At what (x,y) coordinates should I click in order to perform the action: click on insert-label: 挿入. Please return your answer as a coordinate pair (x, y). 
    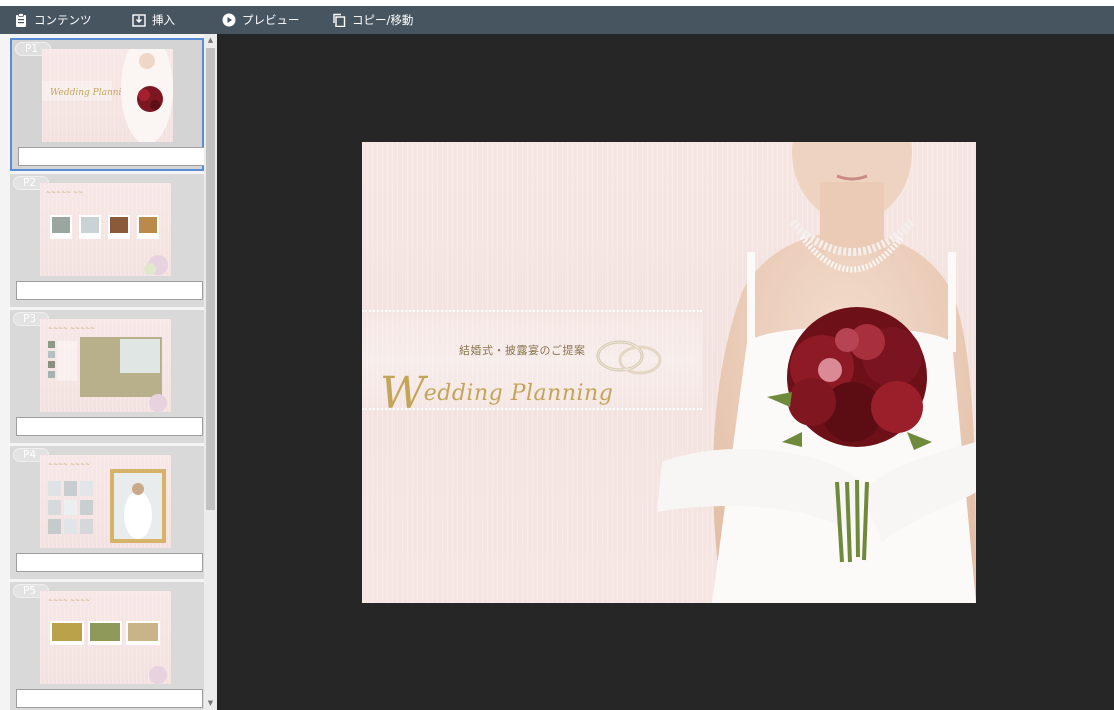
    Looking at the image, I should click on (163, 20).